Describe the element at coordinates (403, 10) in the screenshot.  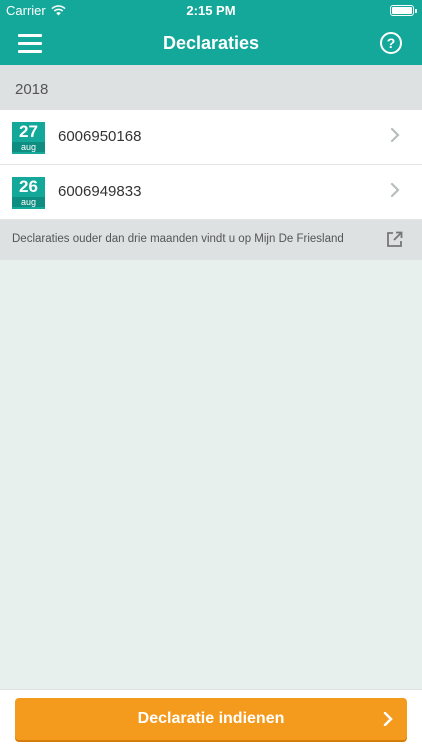
I see `battery-icon` at that location.